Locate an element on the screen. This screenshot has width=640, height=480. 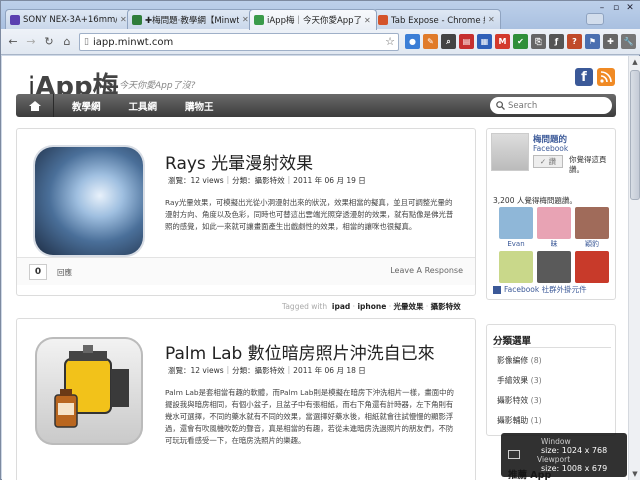
facebook-icon: f is located at coordinates (584, 77).